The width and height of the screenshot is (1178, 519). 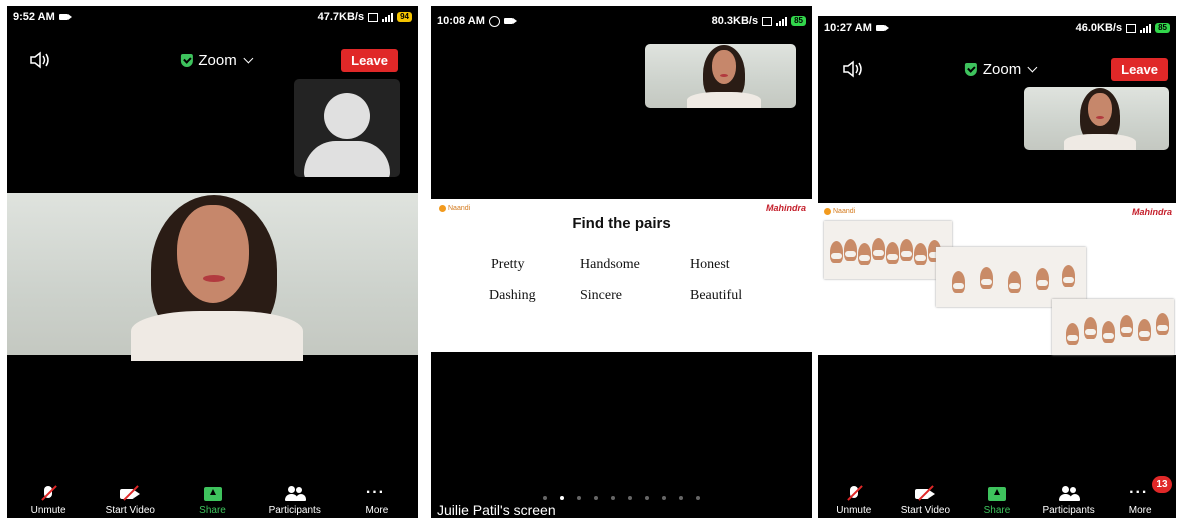 What do you see at coordinates (212, 17) in the screenshot?
I see `status-bar: 9:52 AM 47.7KB/s 94` at bounding box center [212, 17].